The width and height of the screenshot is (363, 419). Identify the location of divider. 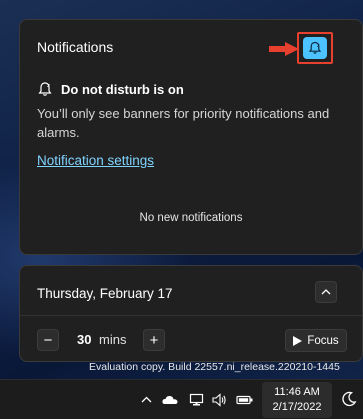
(191, 315).